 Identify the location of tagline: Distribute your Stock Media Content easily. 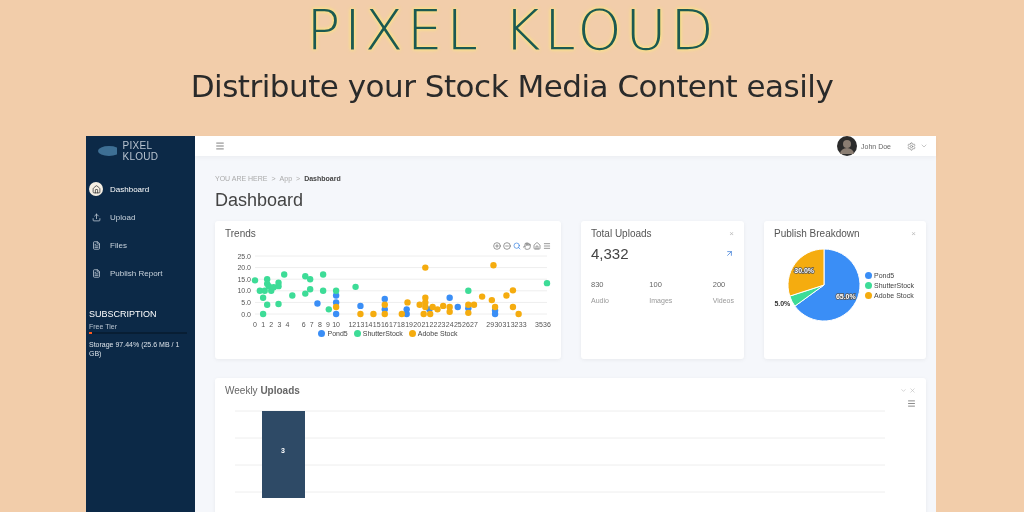
(512, 86).